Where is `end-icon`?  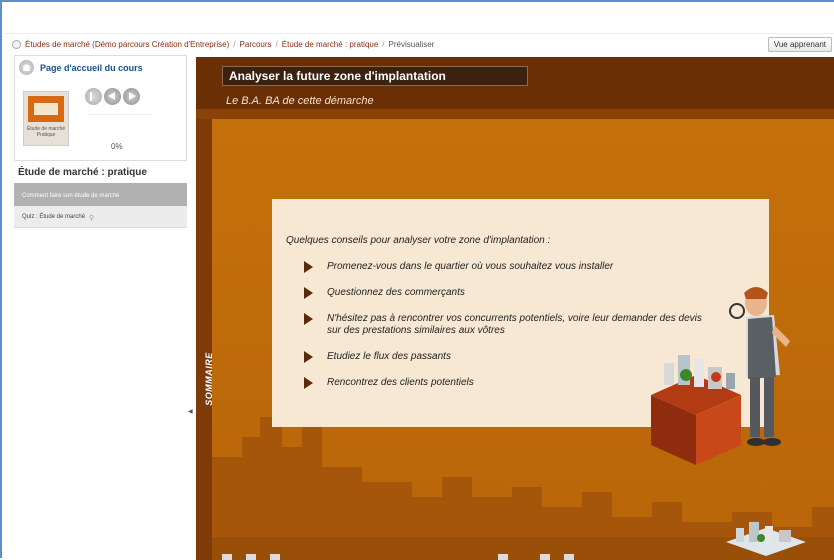 end-icon is located at coordinates (569, 557).